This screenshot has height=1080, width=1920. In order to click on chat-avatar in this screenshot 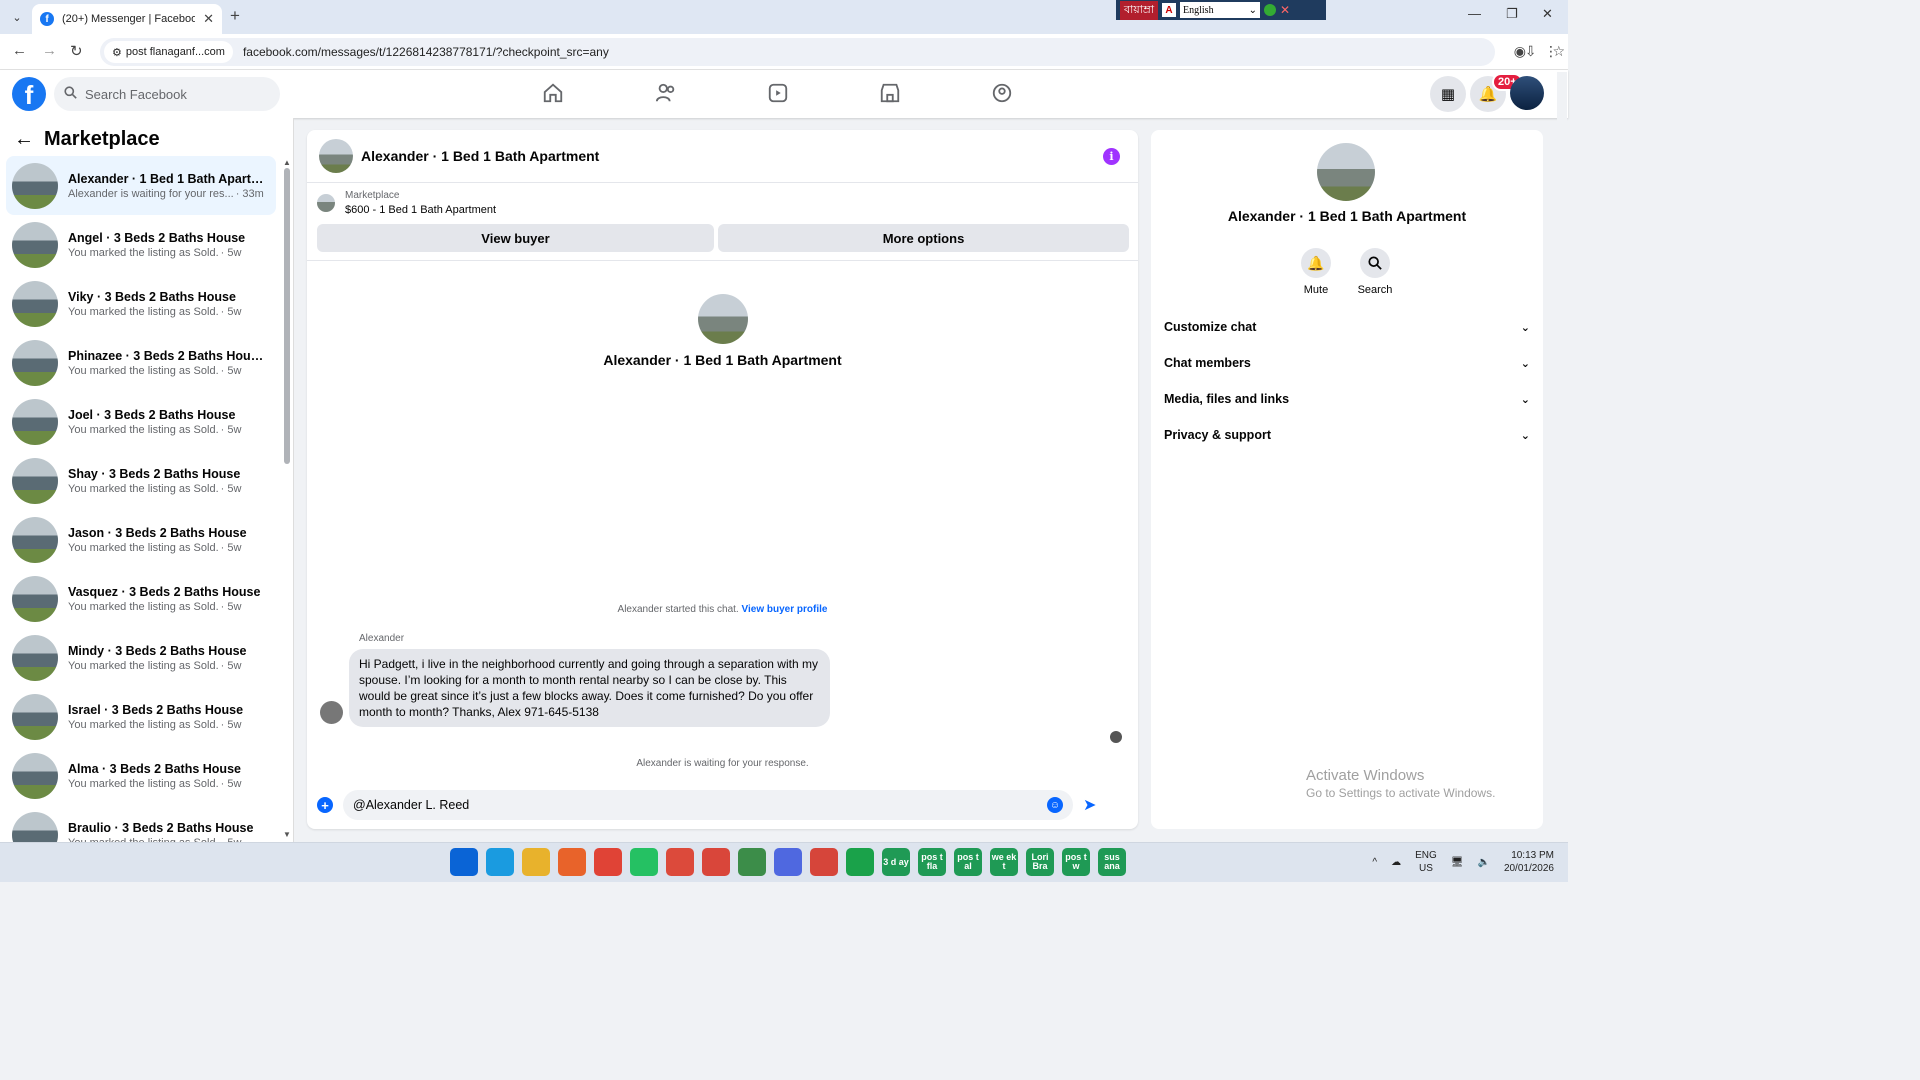, I will do `click(336, 156)`.